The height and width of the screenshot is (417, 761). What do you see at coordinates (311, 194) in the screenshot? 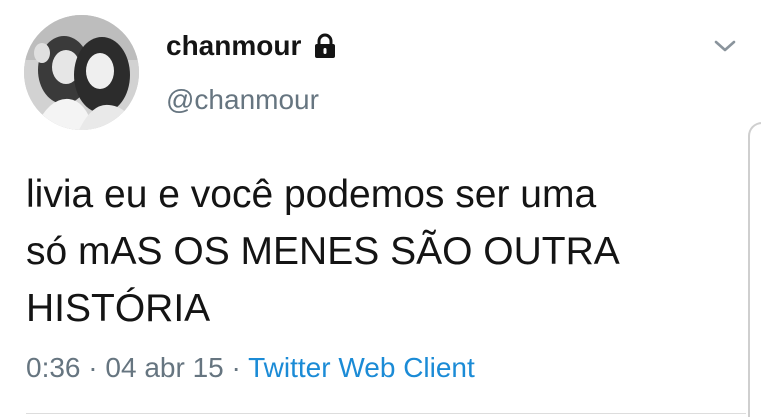
I see `tweet-text-line: livia eu e você podemos ser uma` at bounding box center [311, 194].